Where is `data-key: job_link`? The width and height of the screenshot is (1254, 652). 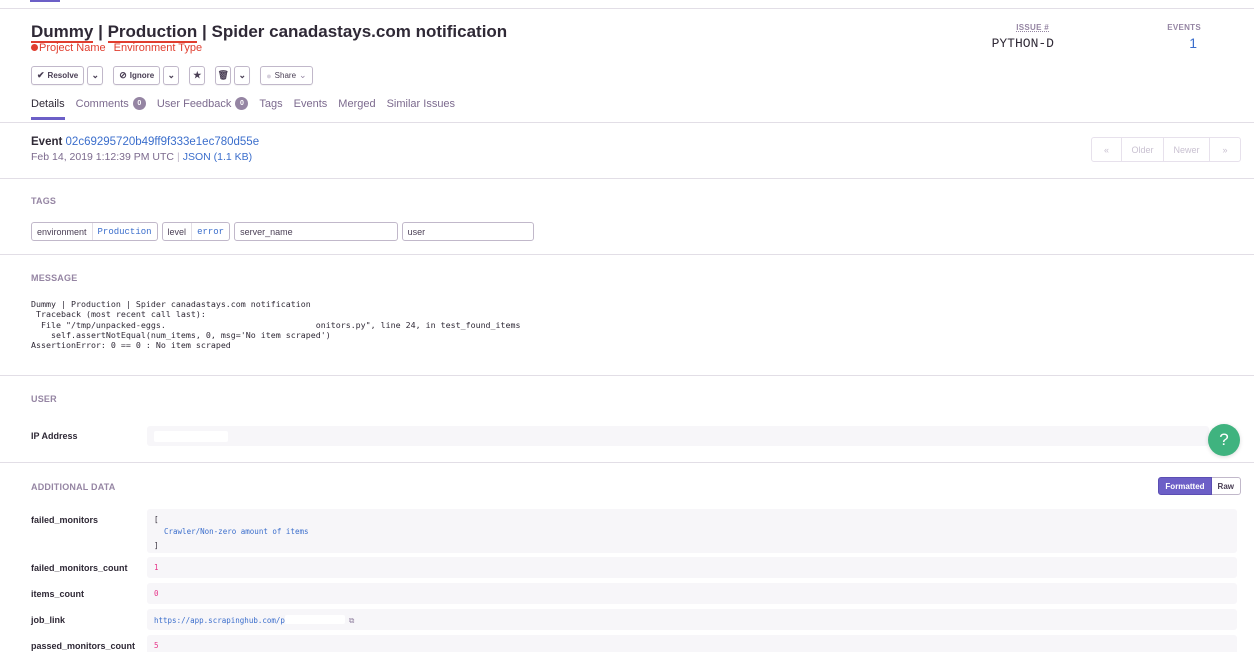 data-key: job_link is located at coordinates (48, 620).